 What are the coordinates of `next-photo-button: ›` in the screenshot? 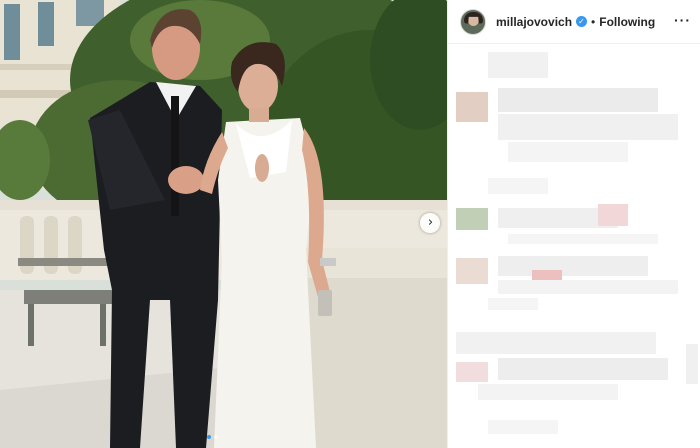 It's located at (430, 223).